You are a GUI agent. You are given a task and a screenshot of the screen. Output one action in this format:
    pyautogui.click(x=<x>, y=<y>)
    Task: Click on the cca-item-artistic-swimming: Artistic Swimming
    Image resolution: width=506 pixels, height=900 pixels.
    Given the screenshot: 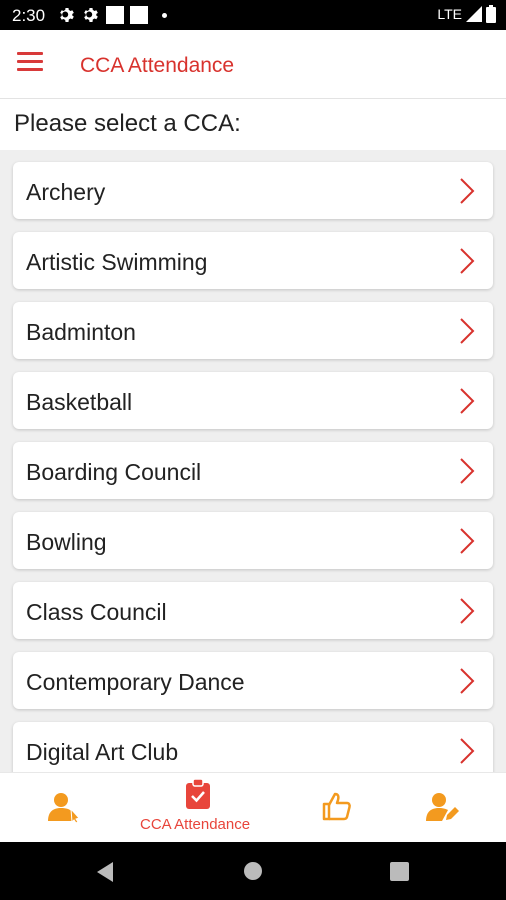 What is the action you would take?
    pyautogui.click(x=253, y=260)
    